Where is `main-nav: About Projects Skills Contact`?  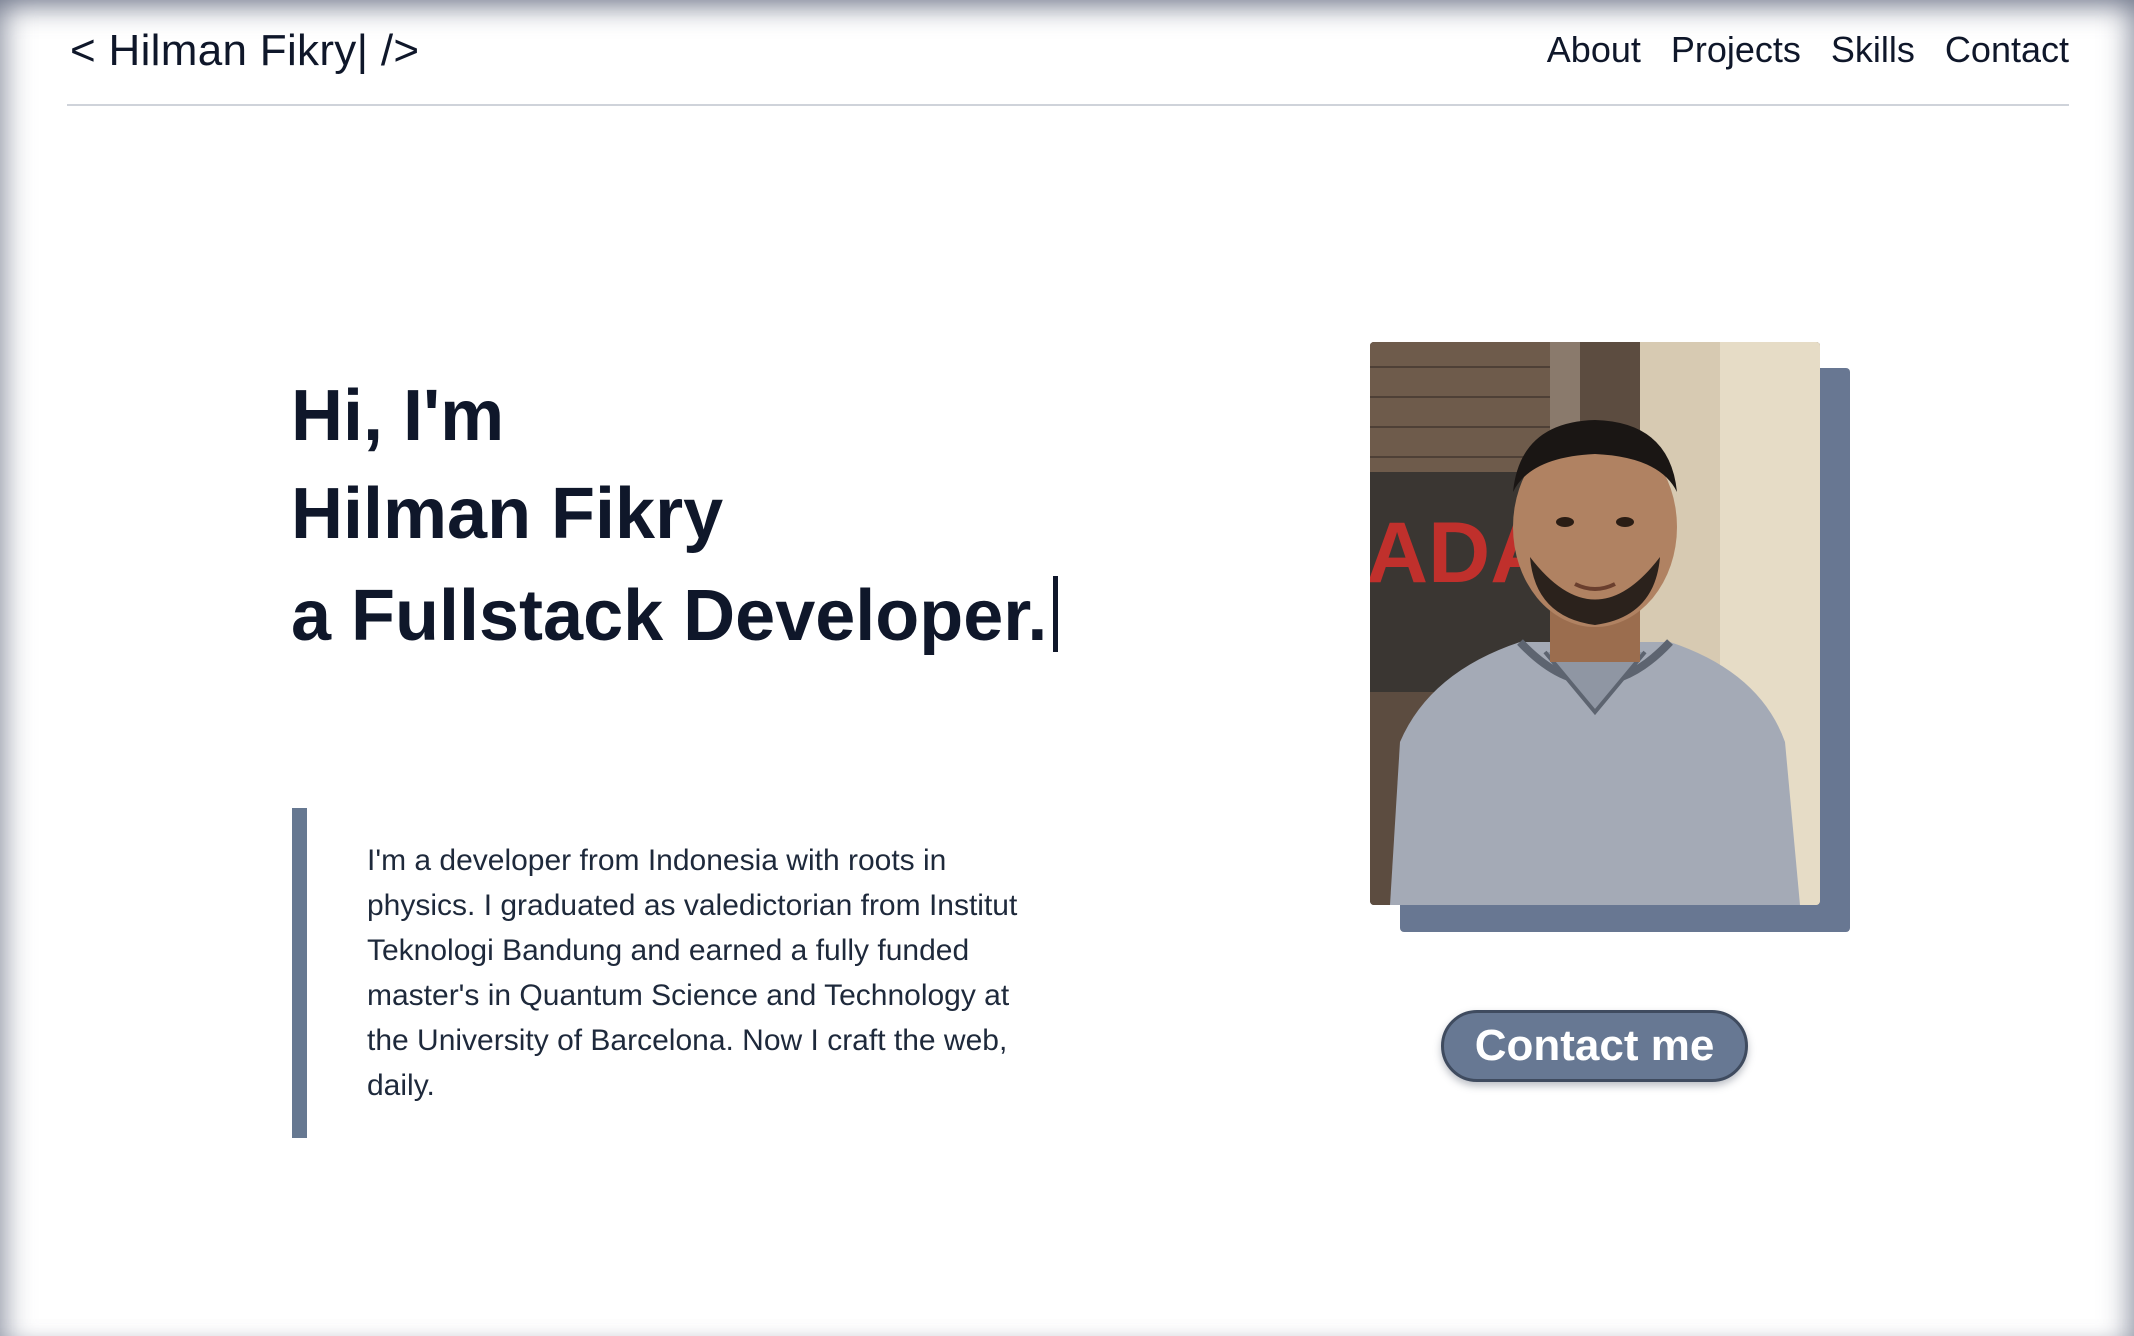 main-nav: About Projects Skills Contact is located at coordinates (1808, 50).